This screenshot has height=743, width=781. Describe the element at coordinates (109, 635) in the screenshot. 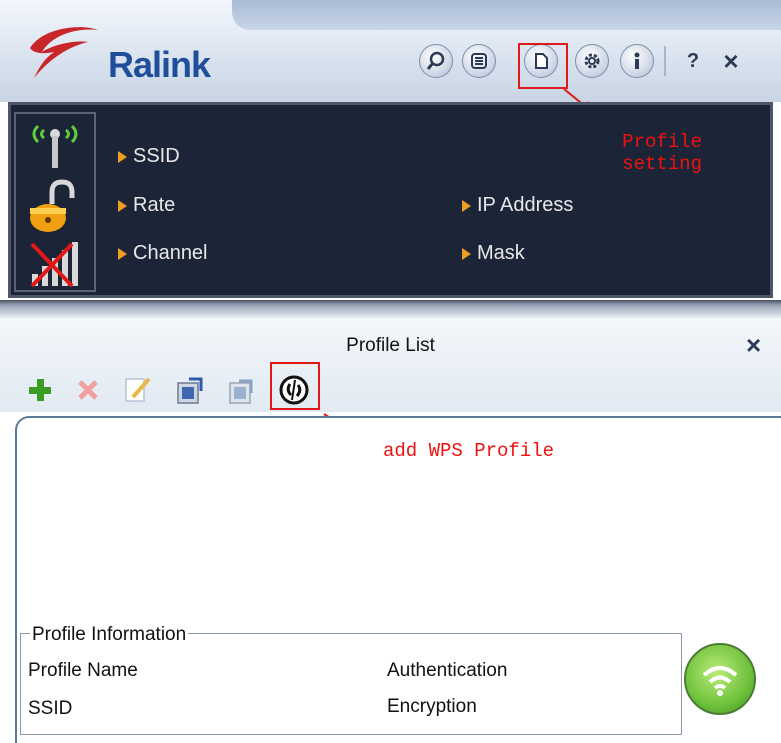

I see `profile-information-legend: Profile Information` at that location.